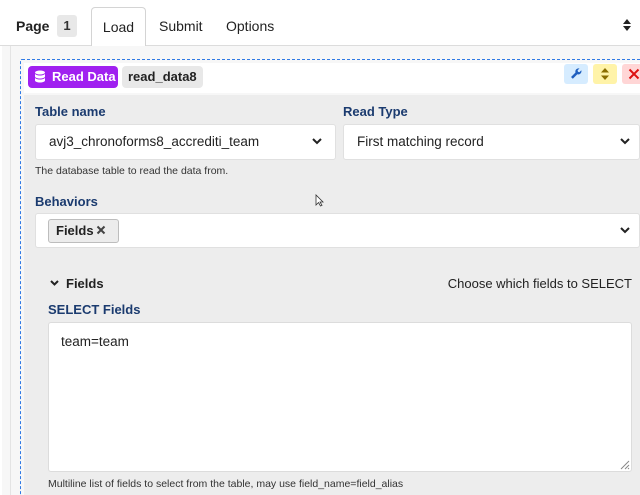  I want to click on tab-options: Options, so click(250, 26).